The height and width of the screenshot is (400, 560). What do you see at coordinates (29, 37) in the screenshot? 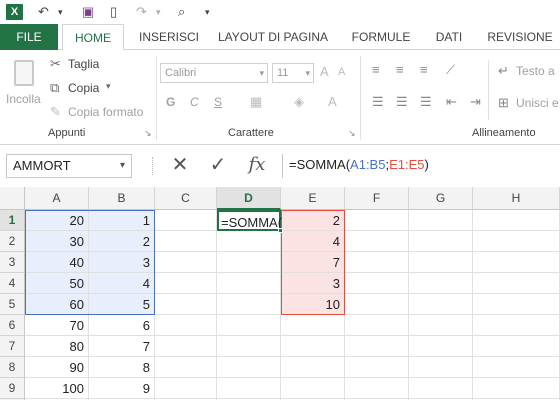
I see `tab-file: FILE` at bounding box center [29, 37].